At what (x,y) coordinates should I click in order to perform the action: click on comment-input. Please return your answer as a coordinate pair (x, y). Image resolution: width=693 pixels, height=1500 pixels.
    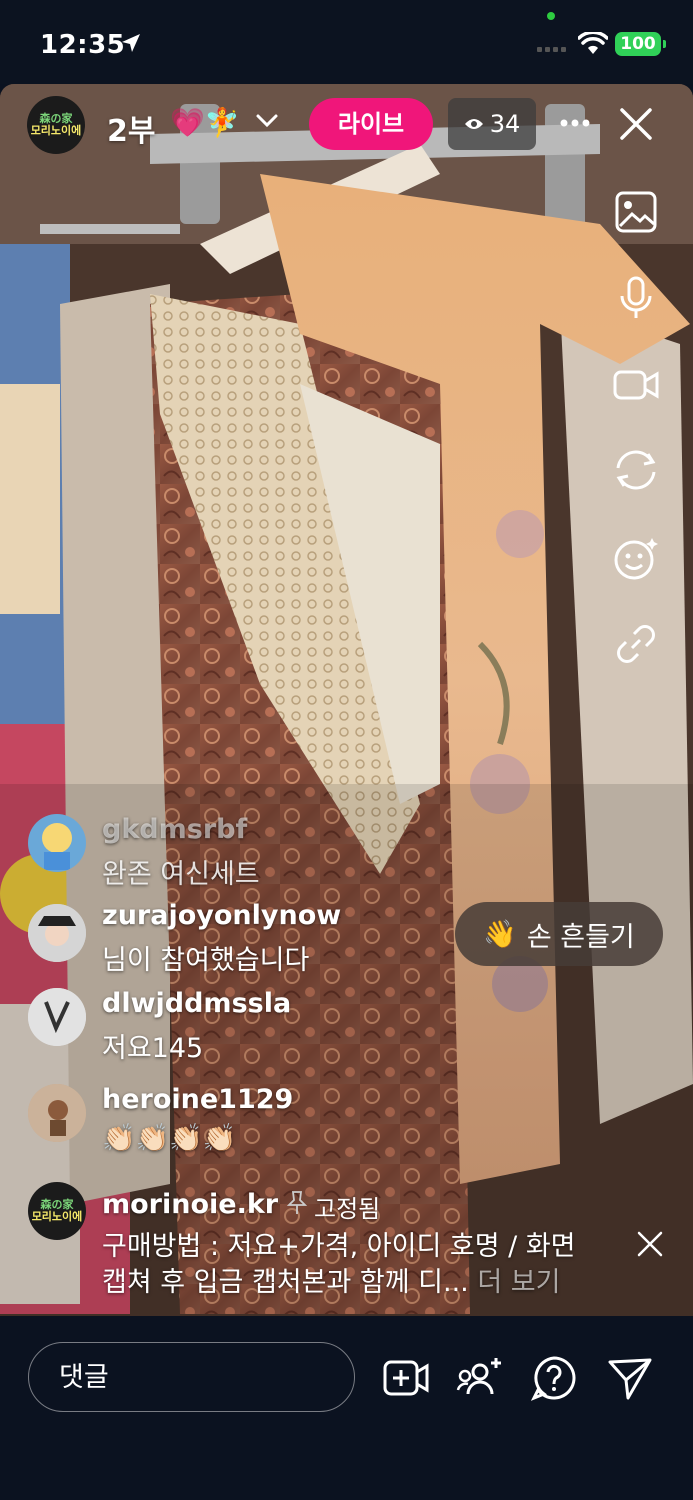
    Looking at the image, I should click on (191, 1377).